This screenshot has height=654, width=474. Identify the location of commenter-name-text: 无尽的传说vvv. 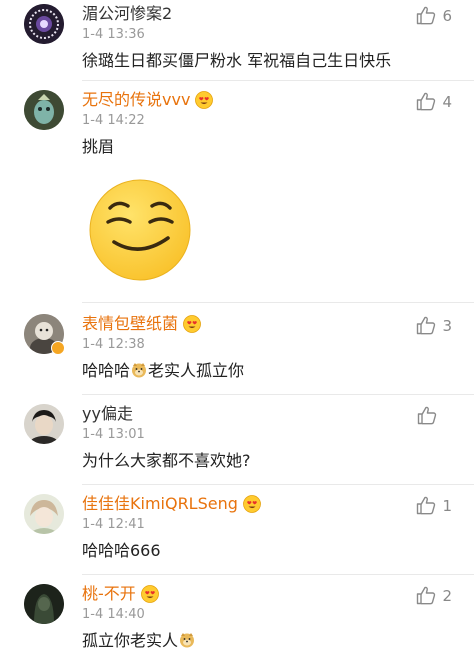
(136, 99).